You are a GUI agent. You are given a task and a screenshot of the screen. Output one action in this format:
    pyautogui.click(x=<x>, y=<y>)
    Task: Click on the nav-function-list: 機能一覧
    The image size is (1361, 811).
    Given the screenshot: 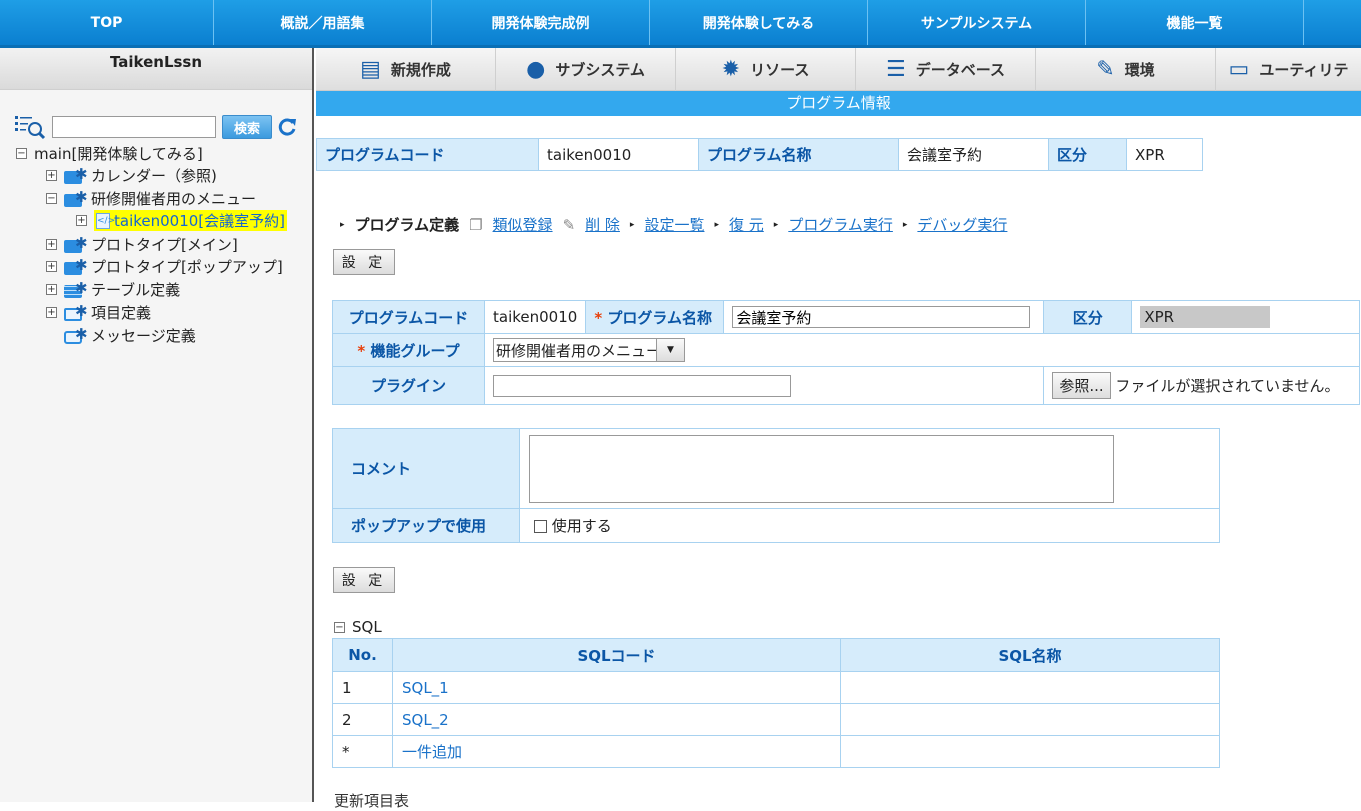 What is the action you would take?
    pyautogui.click(x=1195, y=22)
    